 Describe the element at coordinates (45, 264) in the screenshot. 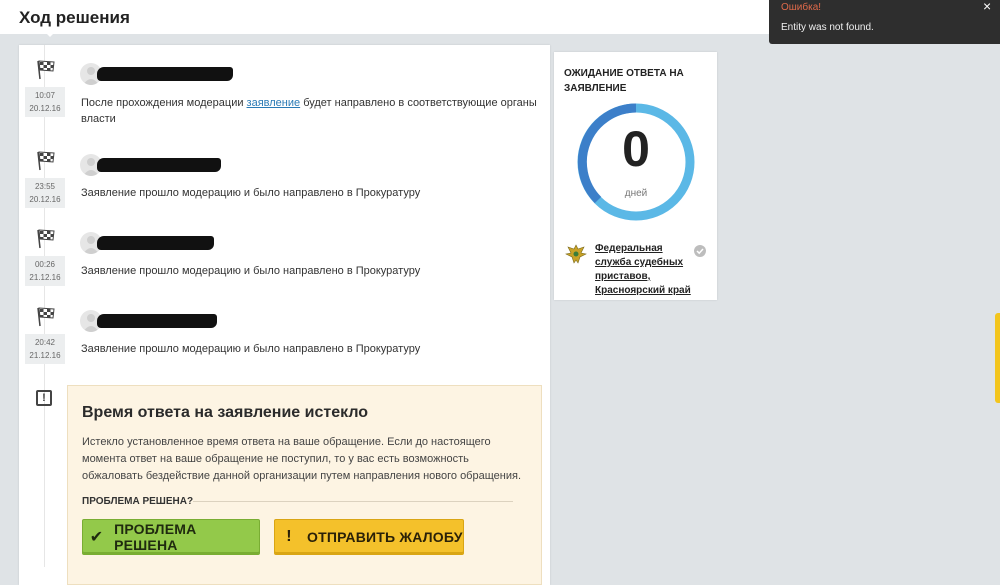

I see `event-time: 00:26` at that location.